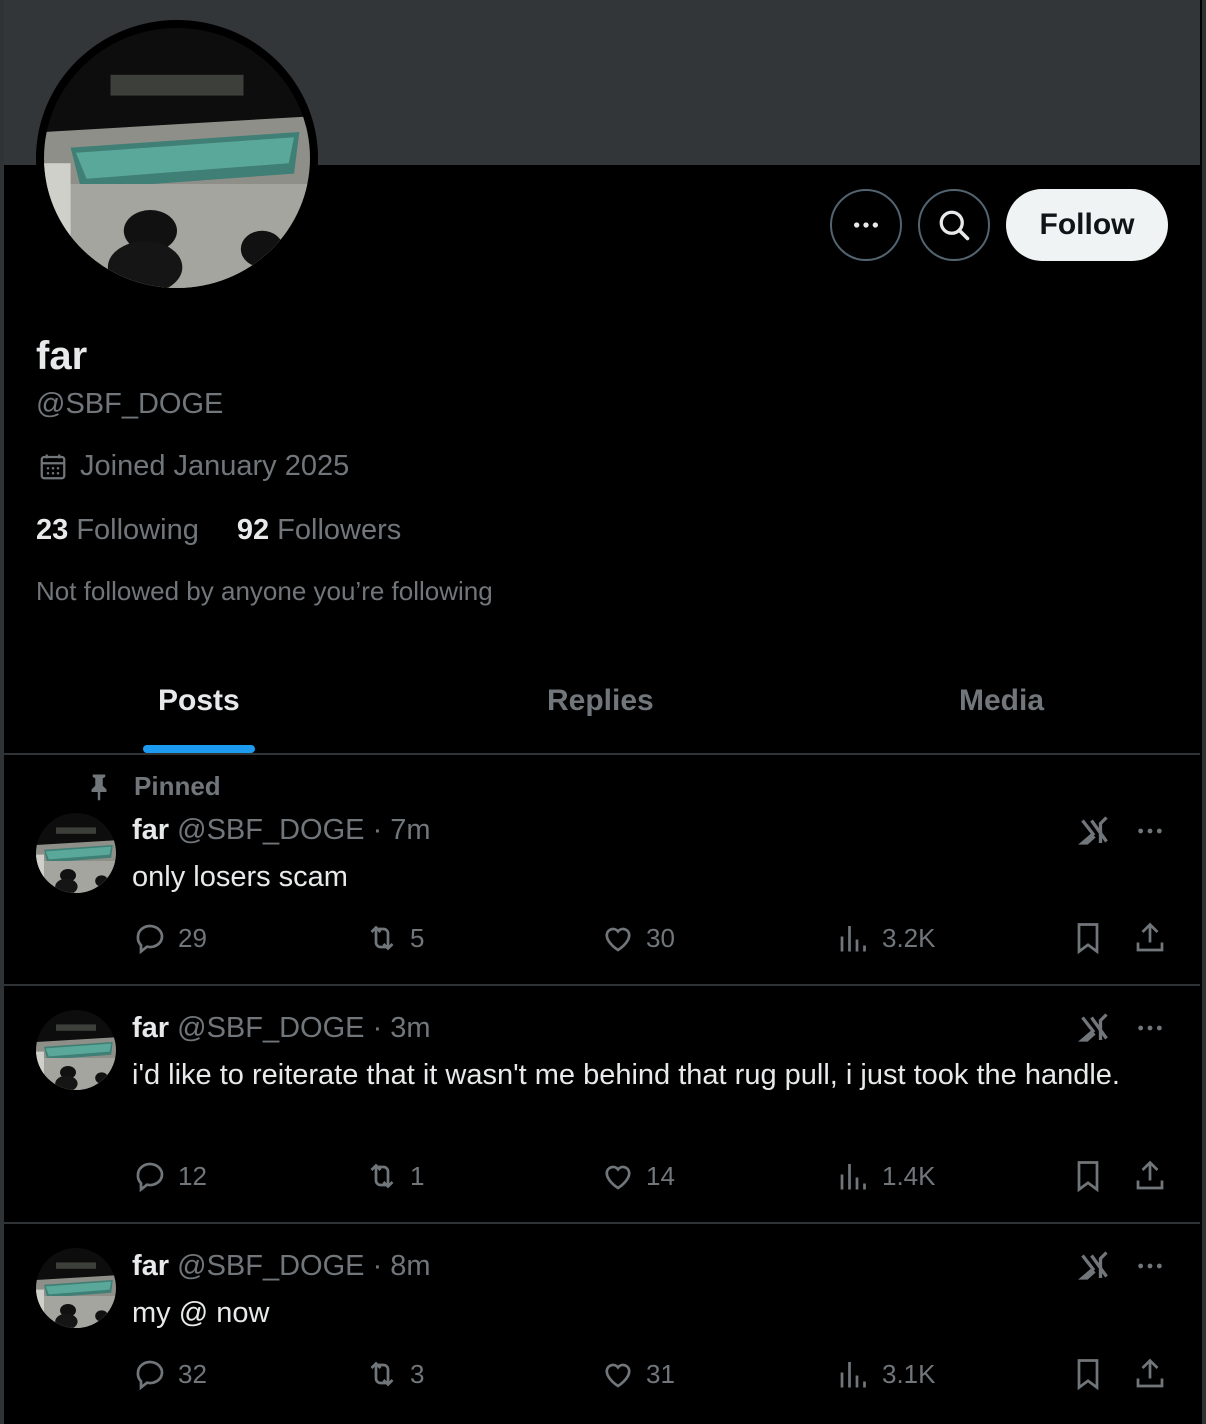 The width and height of the screenshot is (1206, 1424). I want to click on like-count: 30, so click(660, 937).